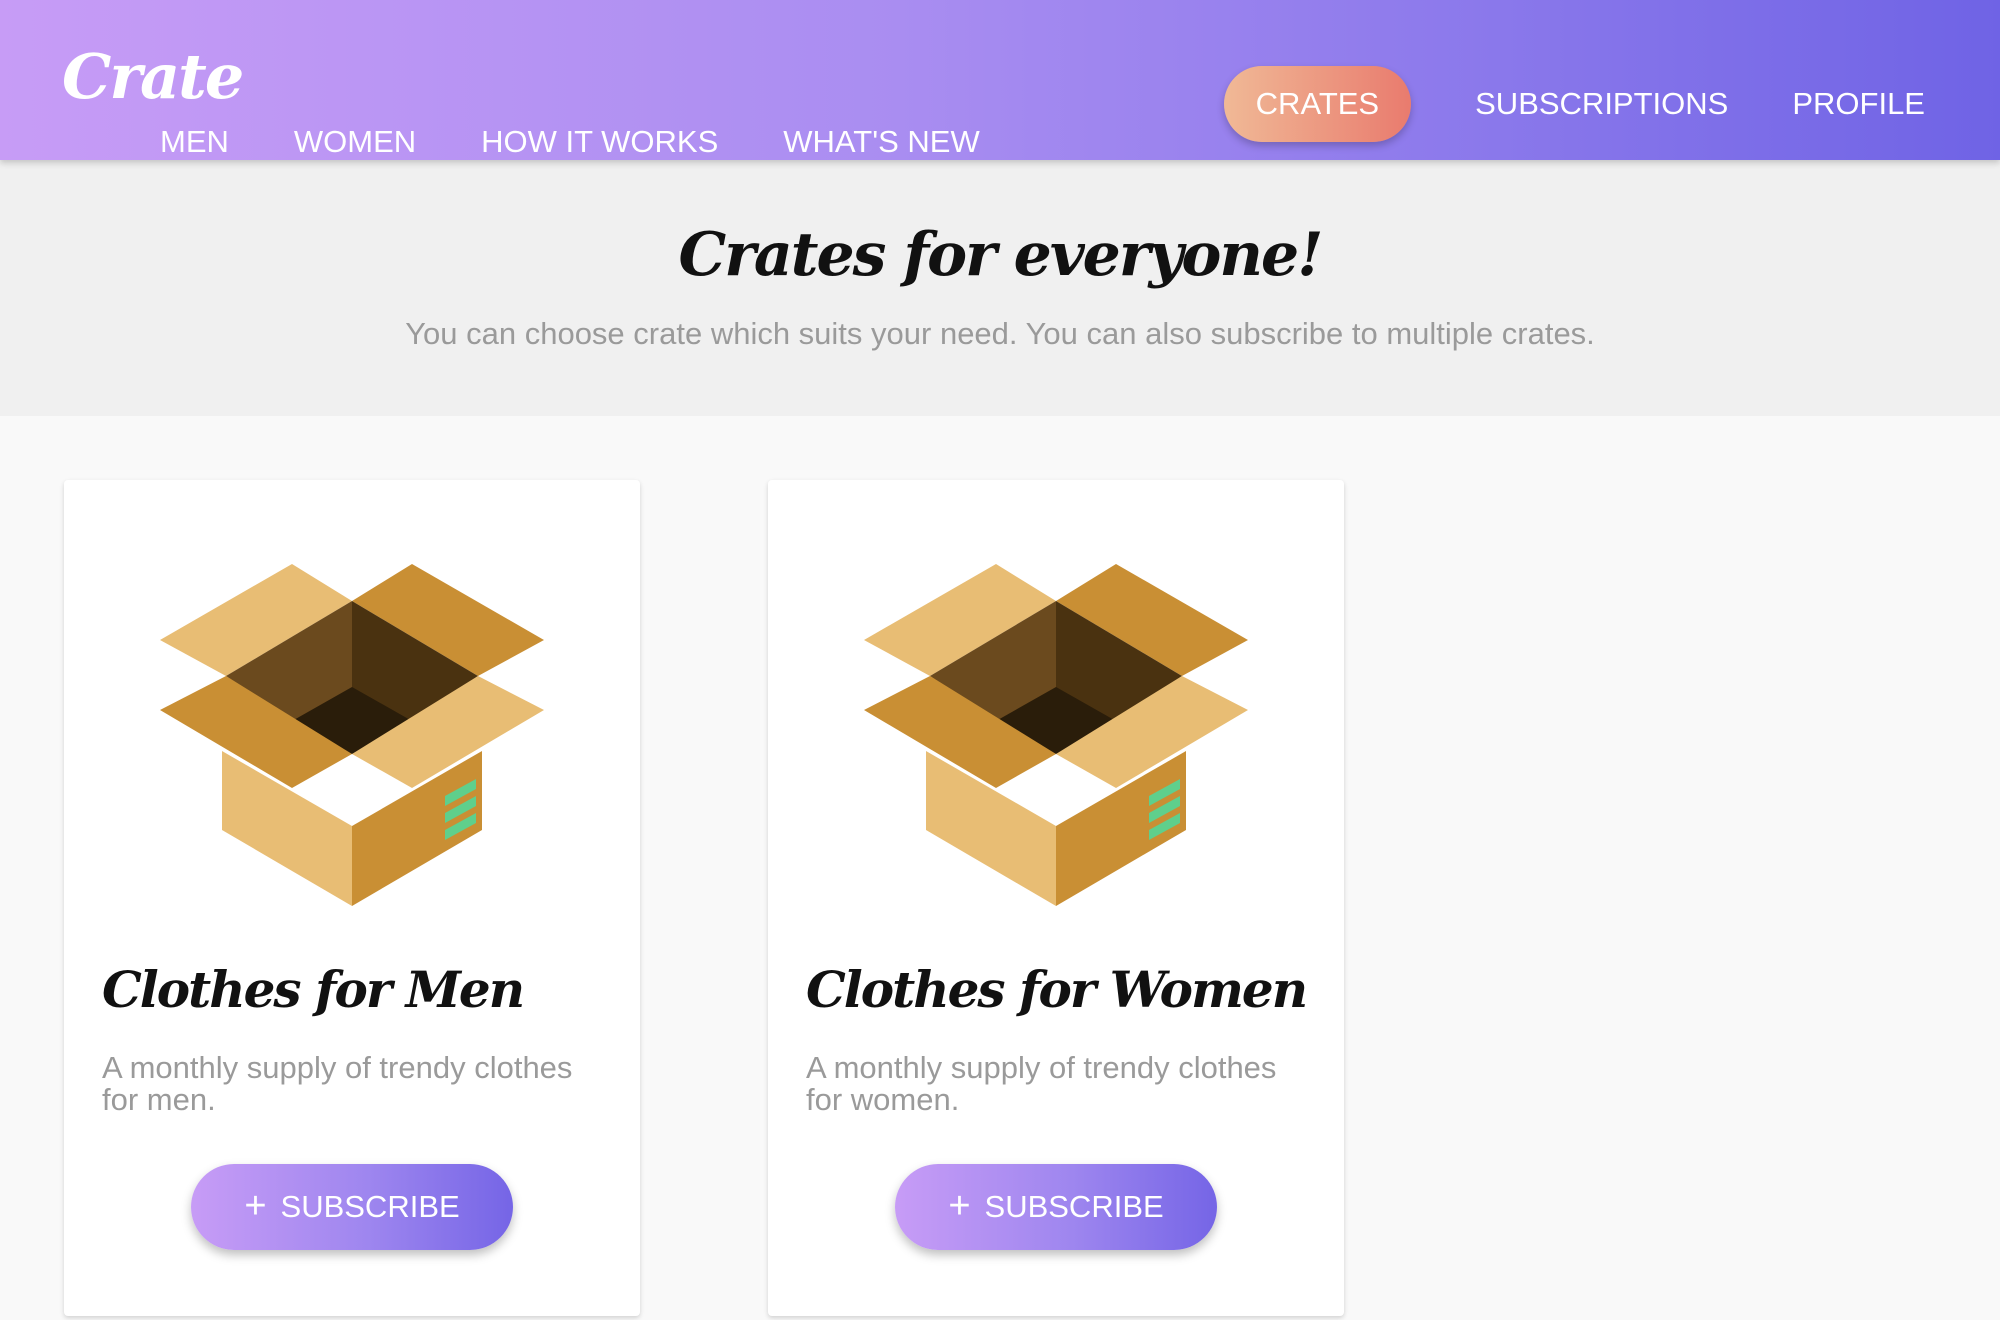  I want to click on account-nav: CRATES SUBSCRIPTIONS PROFILE, so click(1574, 104).